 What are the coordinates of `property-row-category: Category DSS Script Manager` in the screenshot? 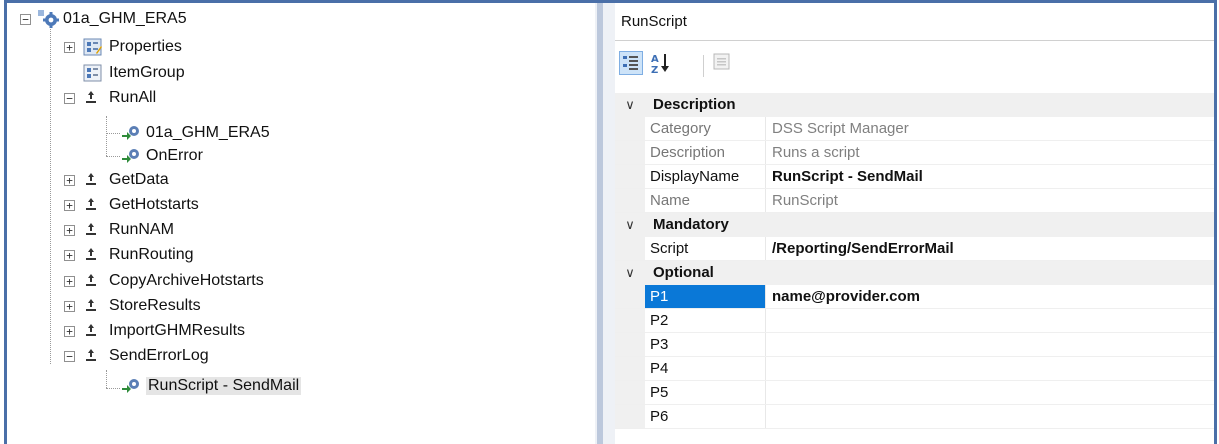 It's located at (914, 129).